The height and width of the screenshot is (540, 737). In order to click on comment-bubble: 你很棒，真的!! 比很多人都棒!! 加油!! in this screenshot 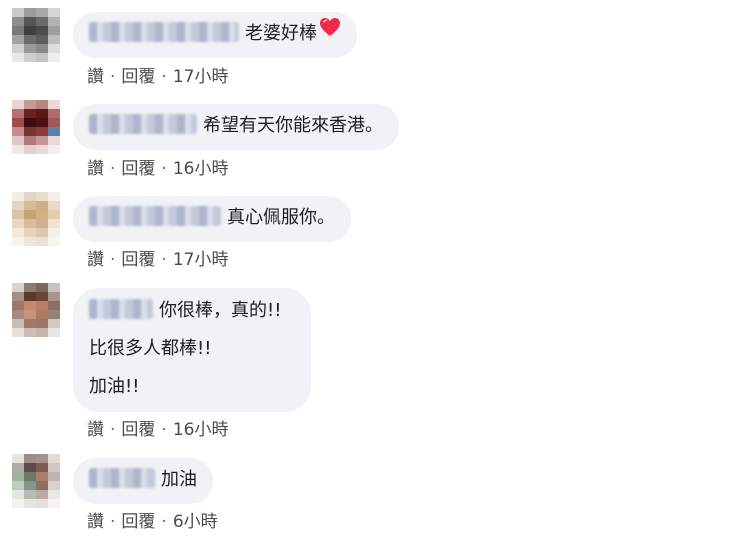, I will do `click(192, 350)`.